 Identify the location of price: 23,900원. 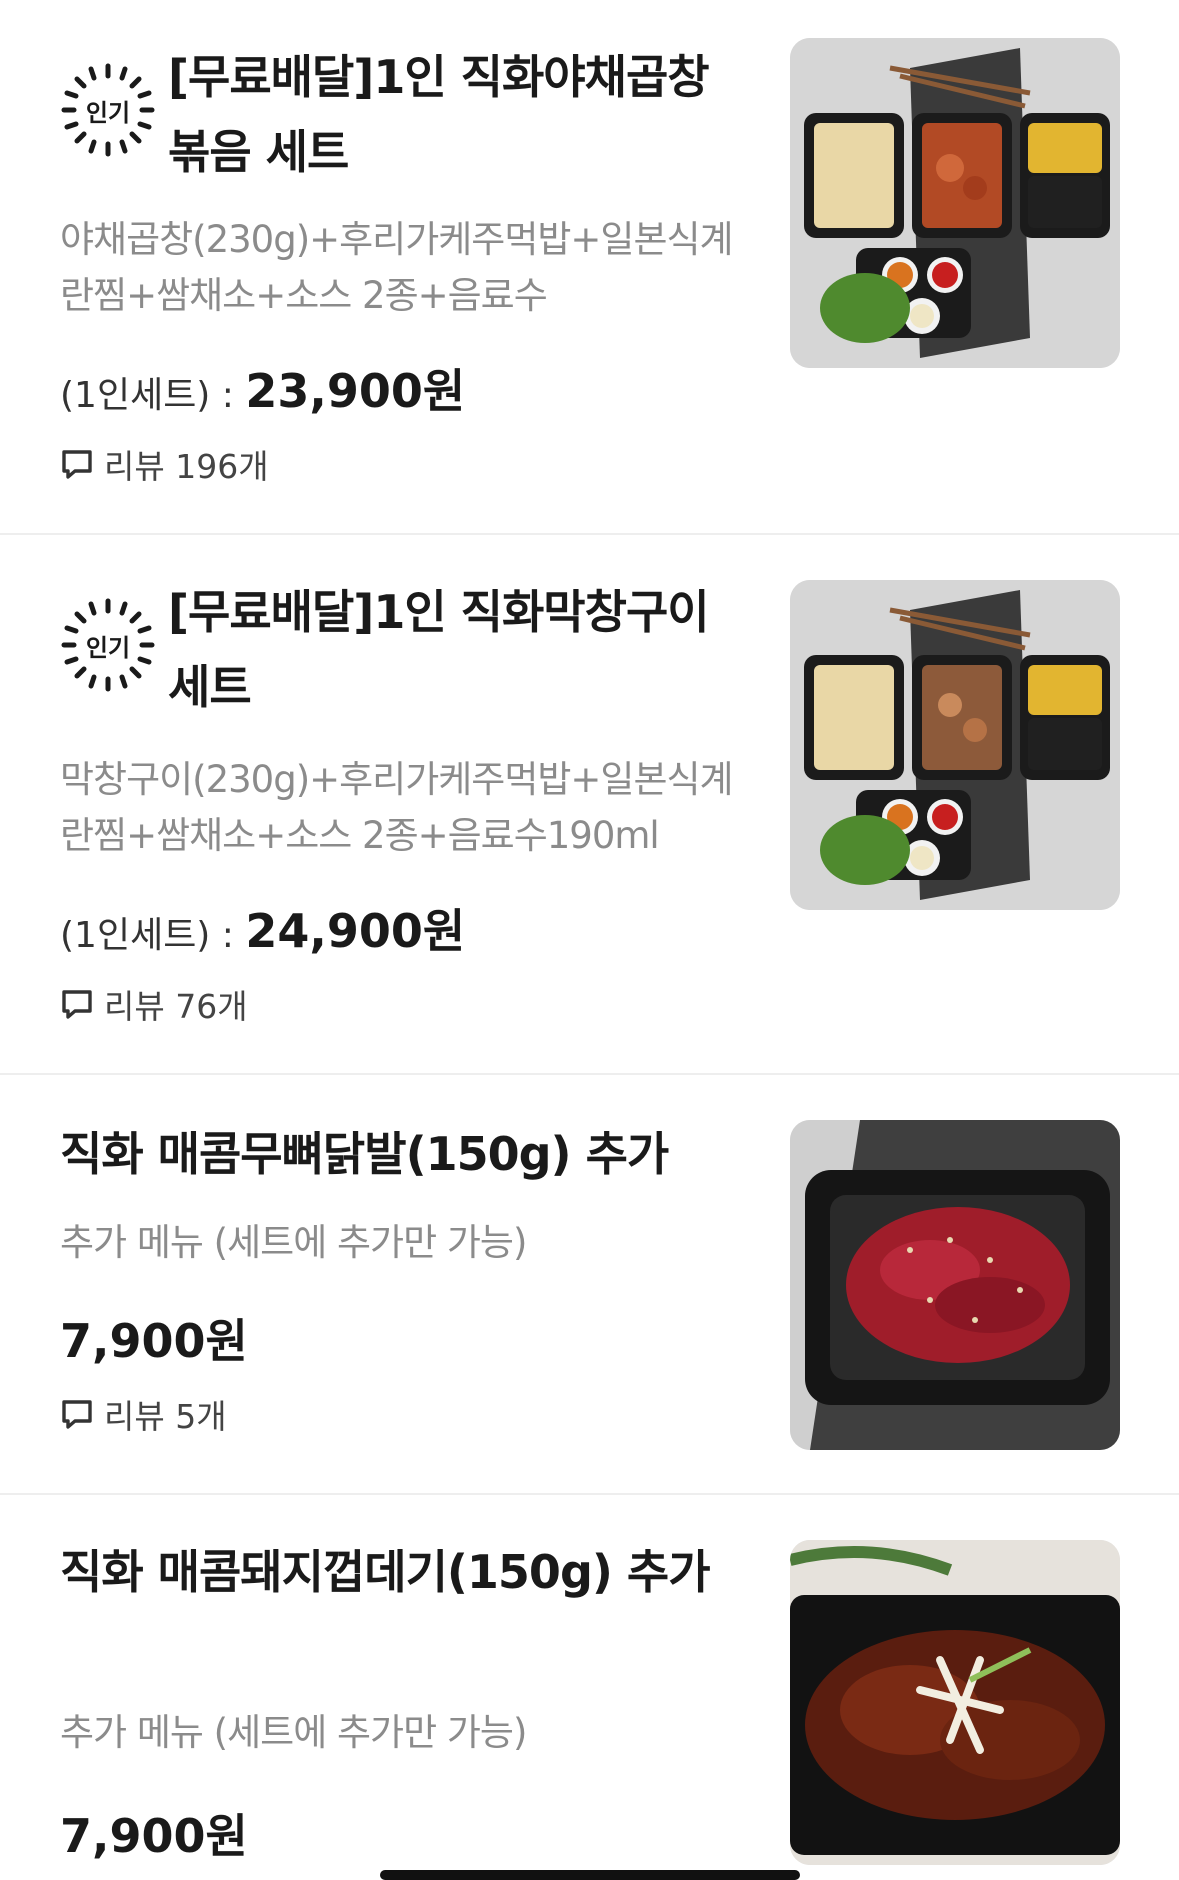
(355, 391).